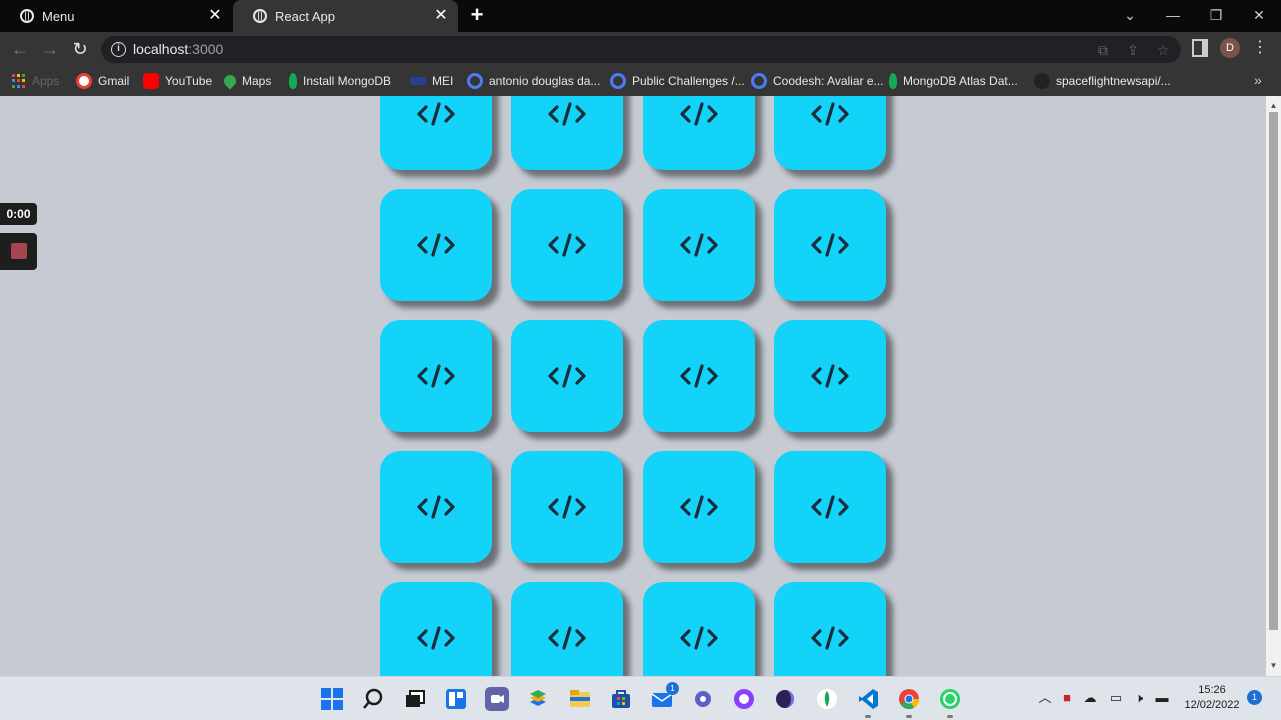 This screenshot has width=1281, height=720. Describe the element at coordinates (35, 81) in the screenshot. I see `bookmark-apps: Apps` at that location.